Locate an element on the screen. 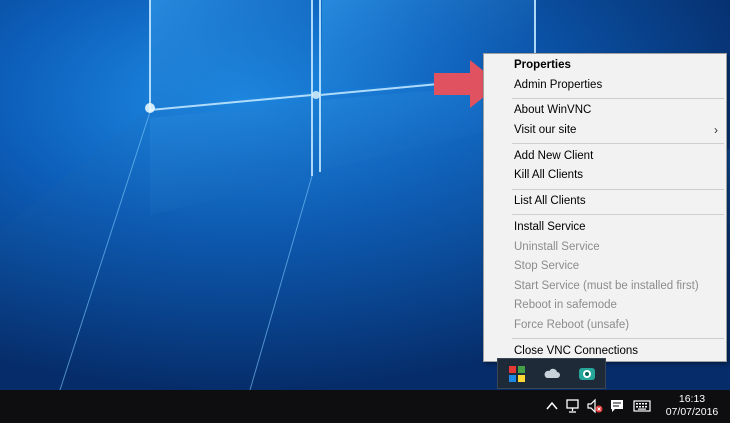  clock-date: 07/07/2016 is located at coordinates (692, 412).